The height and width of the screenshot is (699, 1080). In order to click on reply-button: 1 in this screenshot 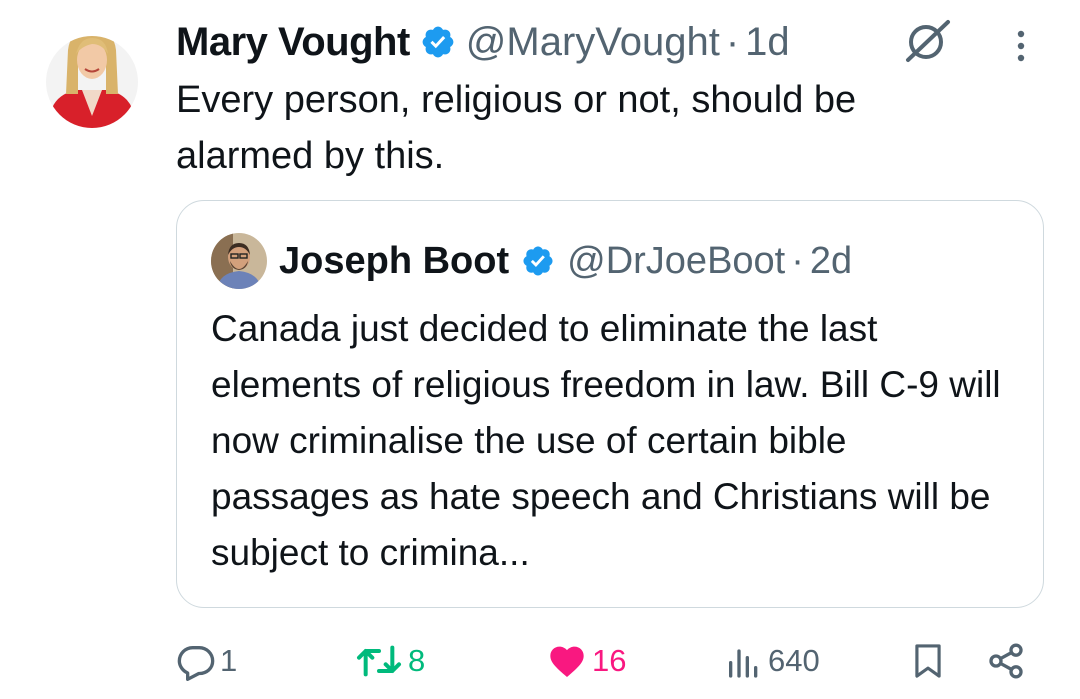, I will do `click(206, 661)`.